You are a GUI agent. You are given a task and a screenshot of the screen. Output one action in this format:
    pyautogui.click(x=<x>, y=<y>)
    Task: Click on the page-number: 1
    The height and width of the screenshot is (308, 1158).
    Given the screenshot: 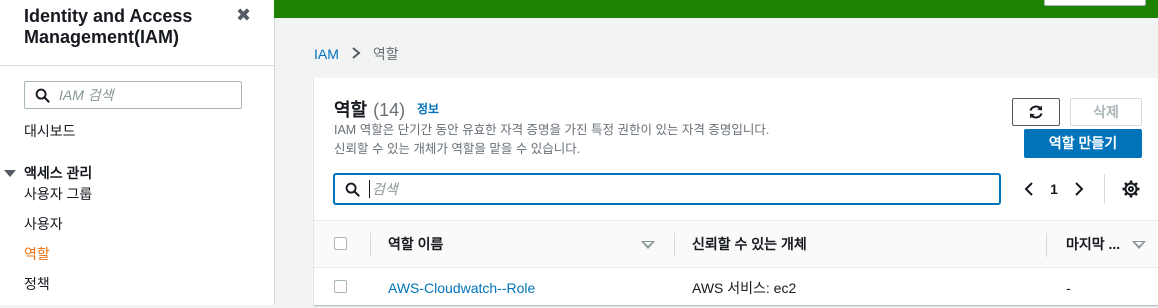 What is the action you would take?
    pyautogui.click(x=1054, y=189)
    